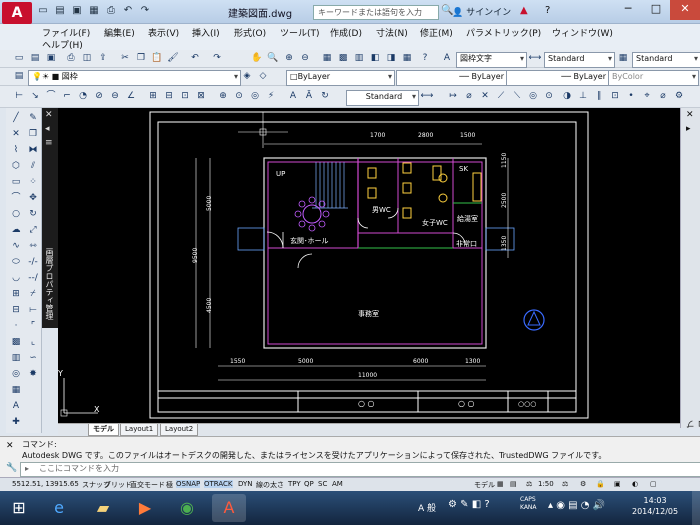 The image size is (700, 525). I want to click on dim-style-manager-icon: ⟷, so click(427, 96).